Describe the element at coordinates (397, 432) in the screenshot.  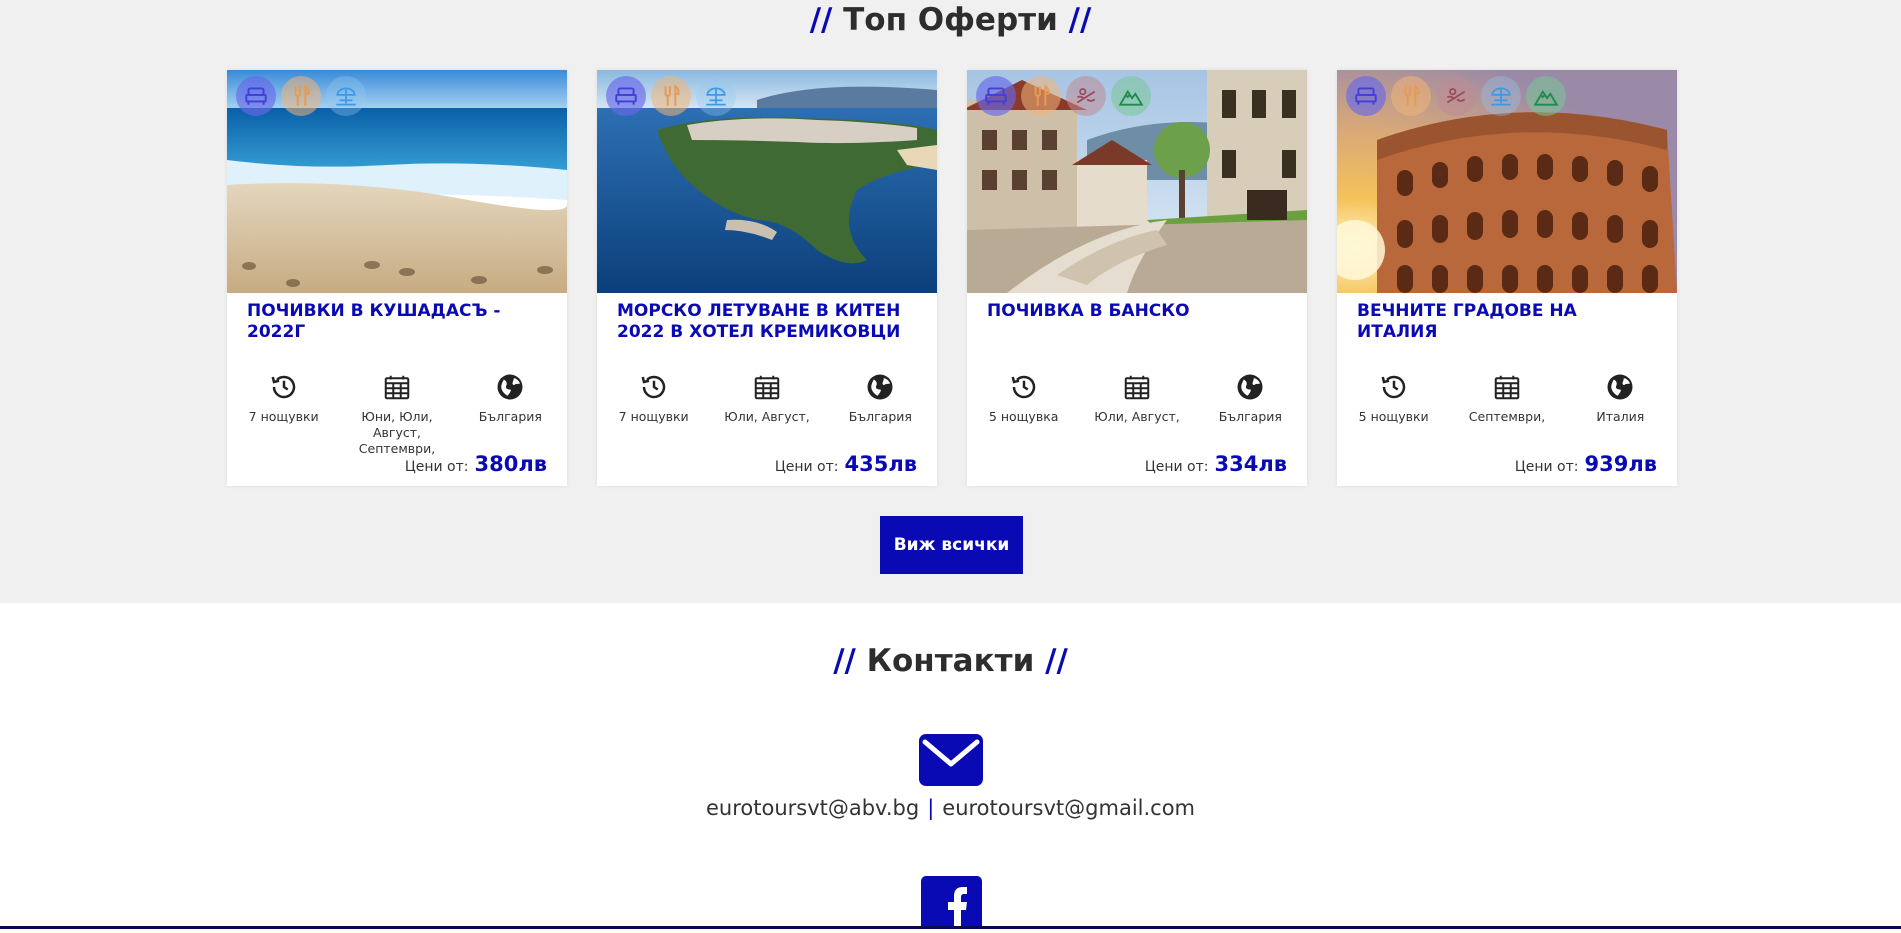
I see `stat-months-text: Юни, Юли, Август, Септември,` at that location.